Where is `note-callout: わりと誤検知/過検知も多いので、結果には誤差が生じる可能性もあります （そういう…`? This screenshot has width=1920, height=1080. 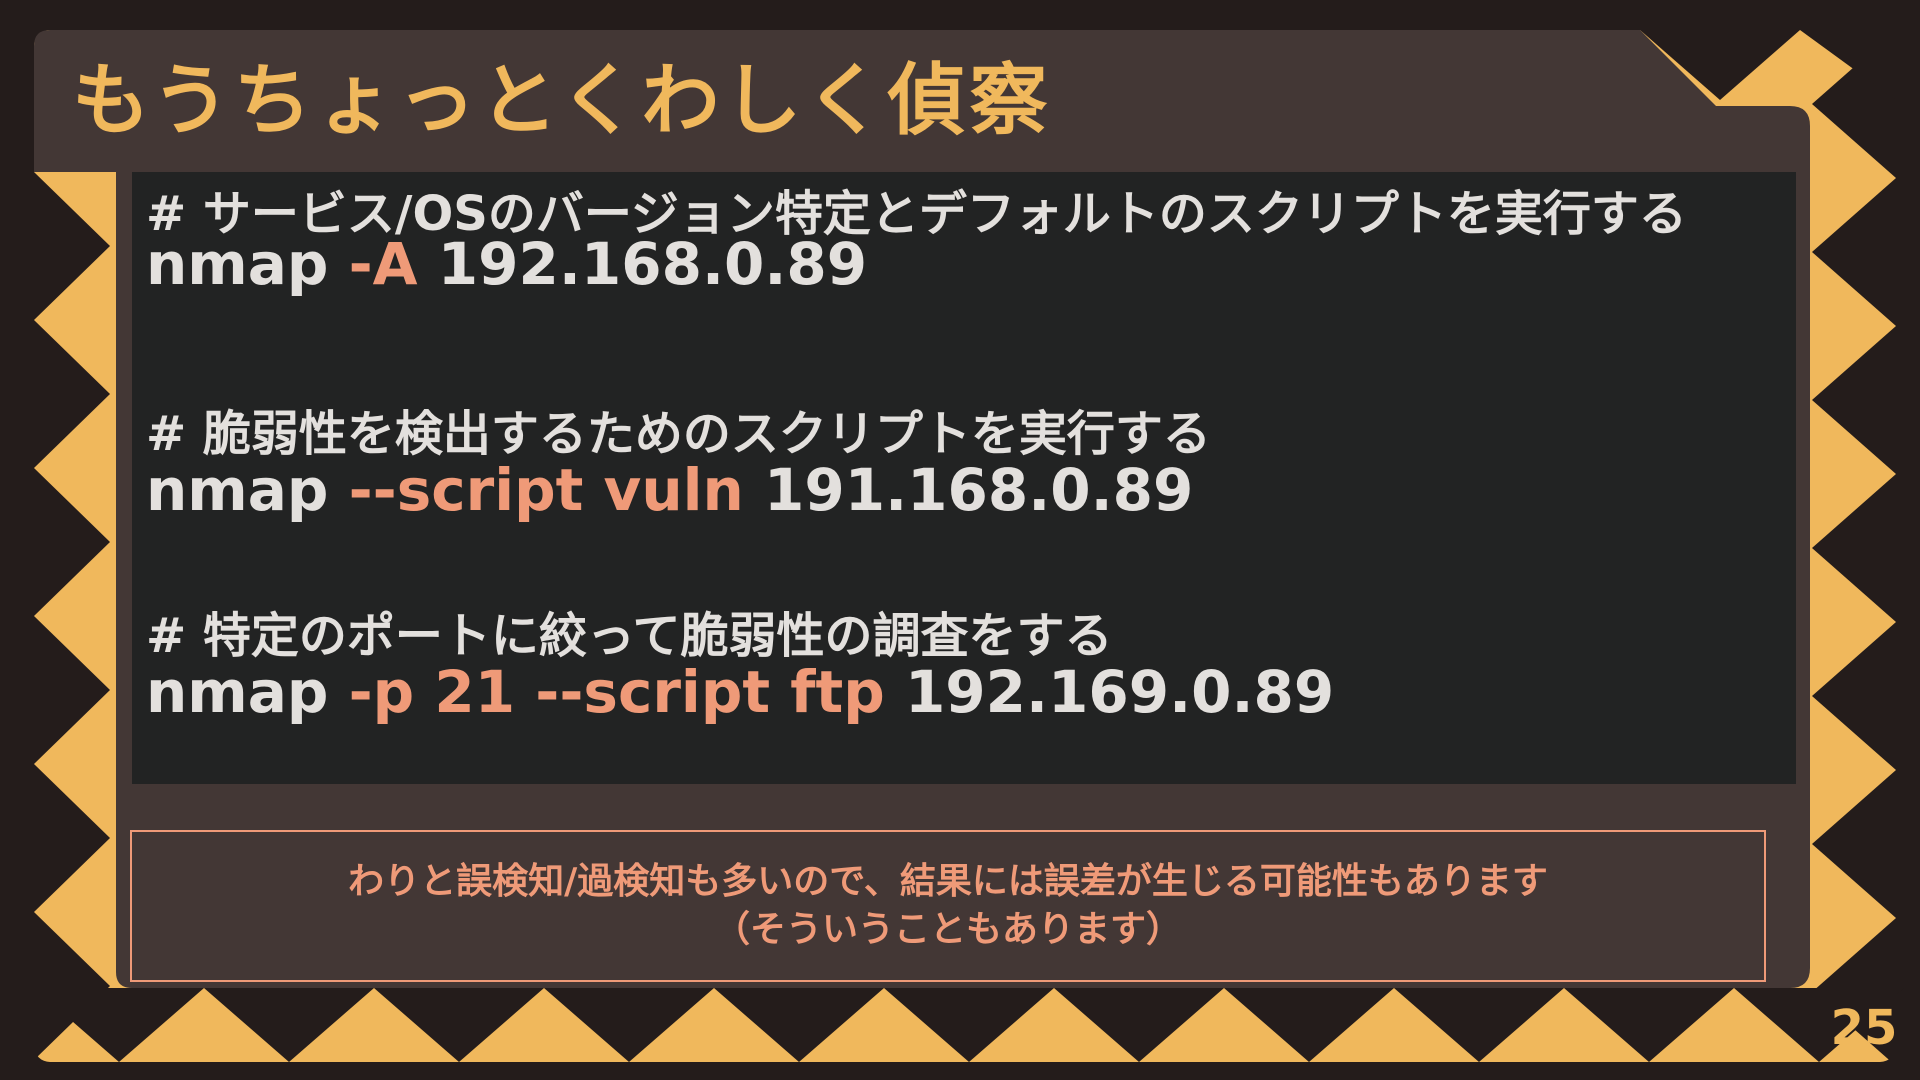 note-callout: わりと誤検知/過検知も多いので、結果には誤差が生じる可能性もあります （そういう… is located at coordinates (948, 906).